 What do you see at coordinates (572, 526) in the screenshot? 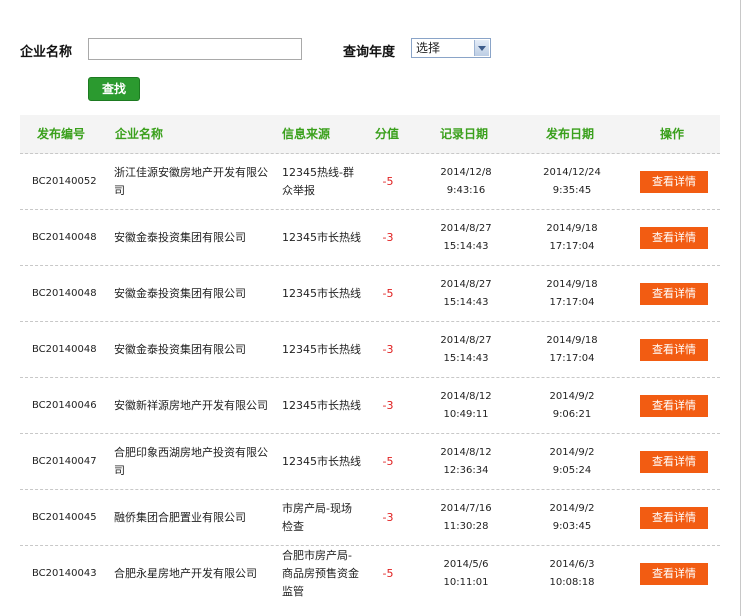
I see `row-publish-time: 9:03:45` at bounding box center [572, 526].